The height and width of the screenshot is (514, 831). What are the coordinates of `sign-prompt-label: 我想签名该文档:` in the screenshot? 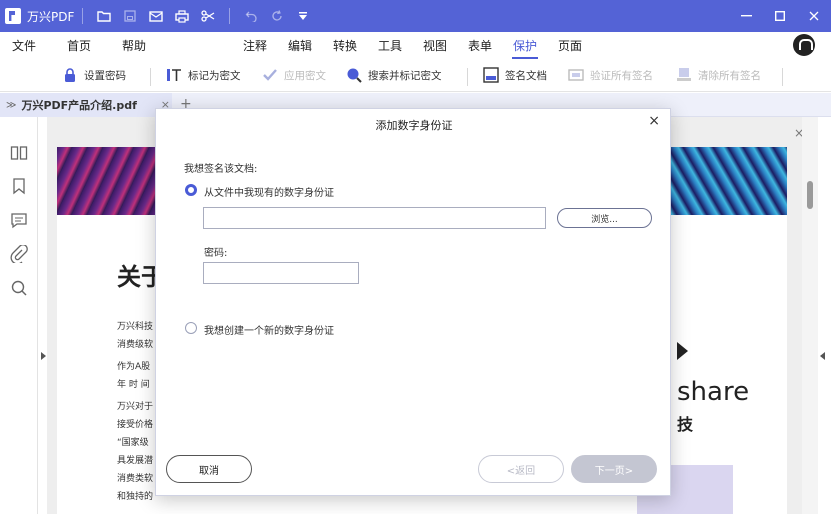 It's located at (221, 169).